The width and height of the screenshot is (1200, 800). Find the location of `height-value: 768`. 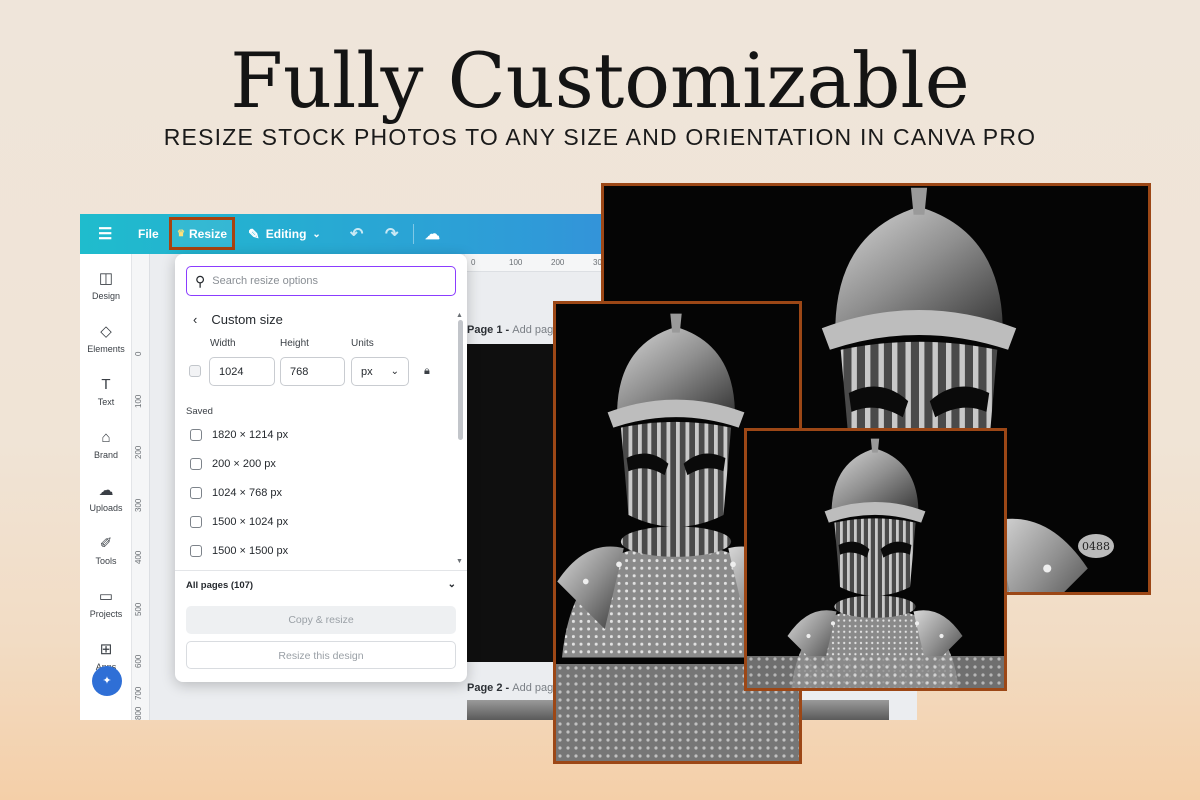

height-value: 768 is located at coordinates (299, 371).